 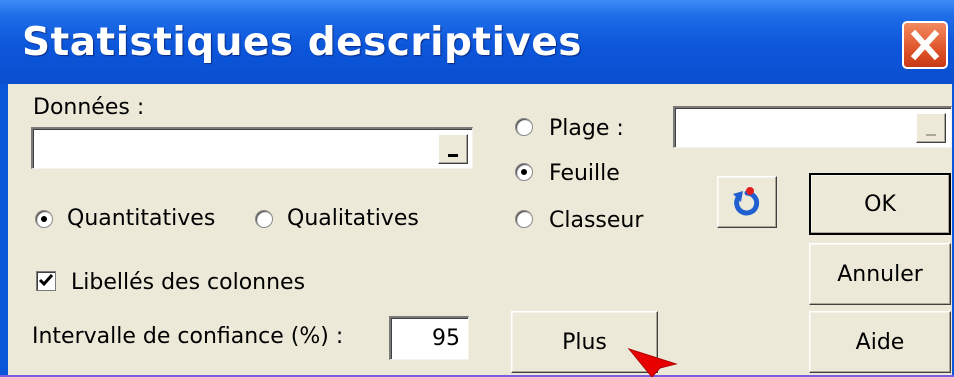 I want to click on checkmark-icon, so click(x=46, y=280).